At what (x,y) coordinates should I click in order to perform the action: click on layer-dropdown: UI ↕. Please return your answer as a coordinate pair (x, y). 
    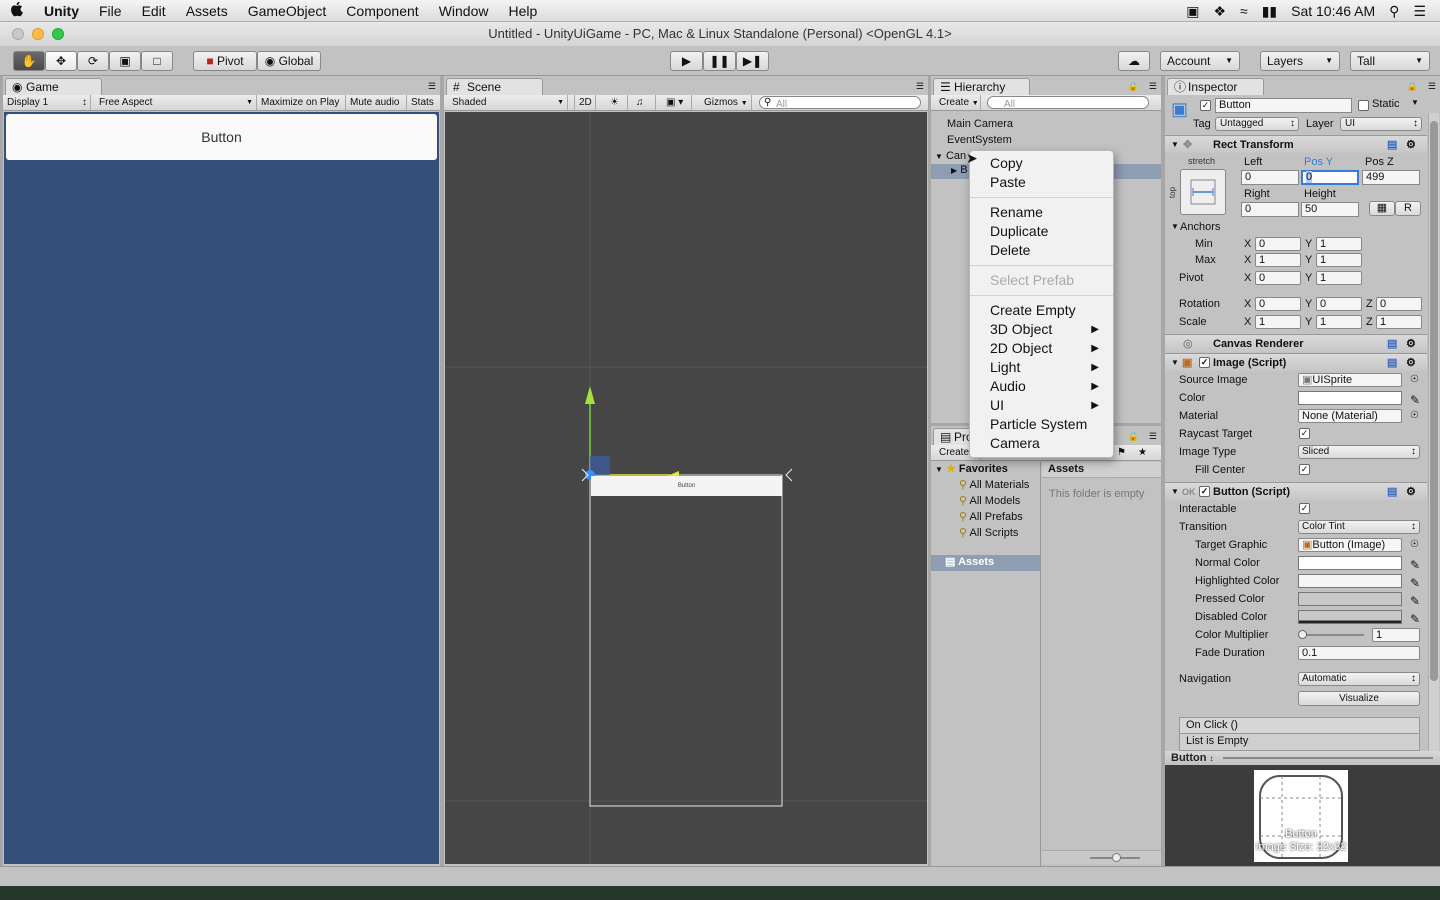
    Looking at the image, I should click on (1381, 124).